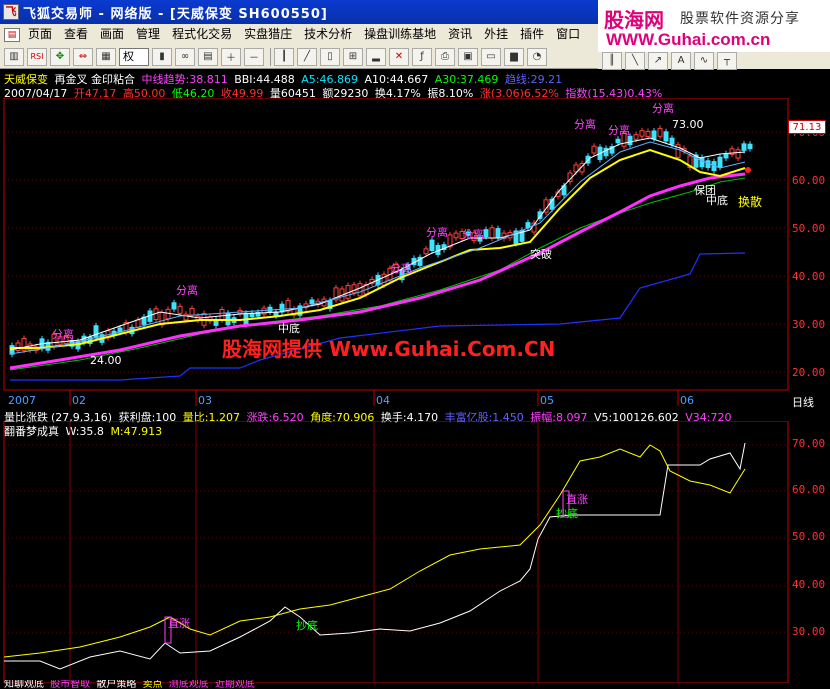  Describe the element at coordinates (14, 56) in the screenshot. I see `chart-icon: ▥` at that location.